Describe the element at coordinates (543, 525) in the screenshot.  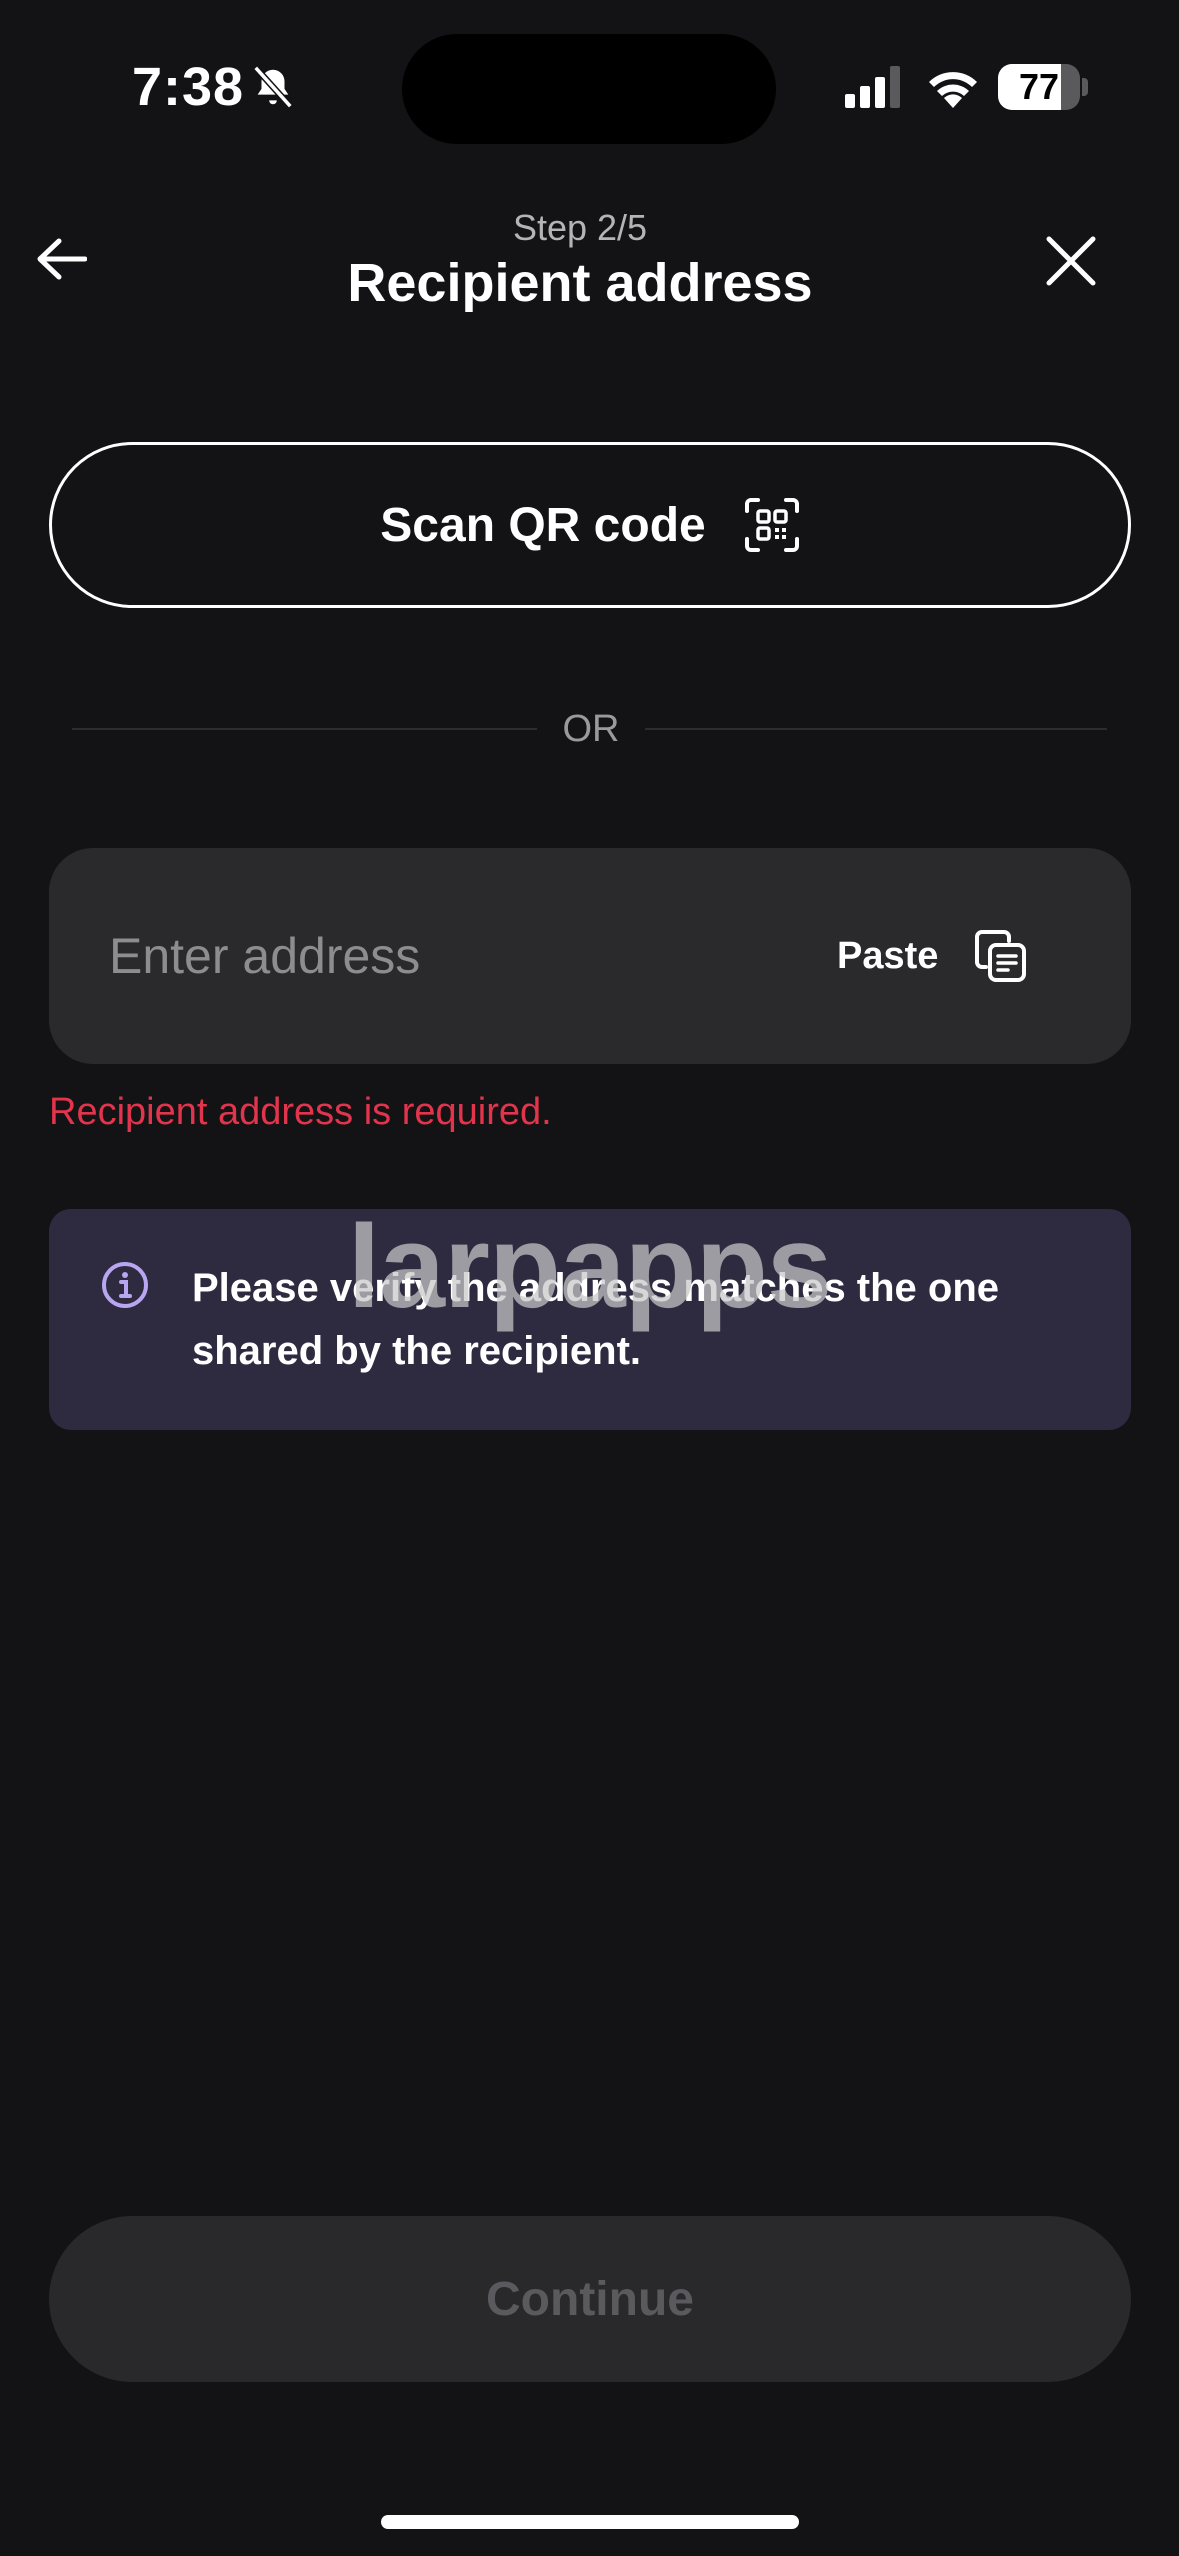
I see `scan-qr-label: Scan QR code` at that location.